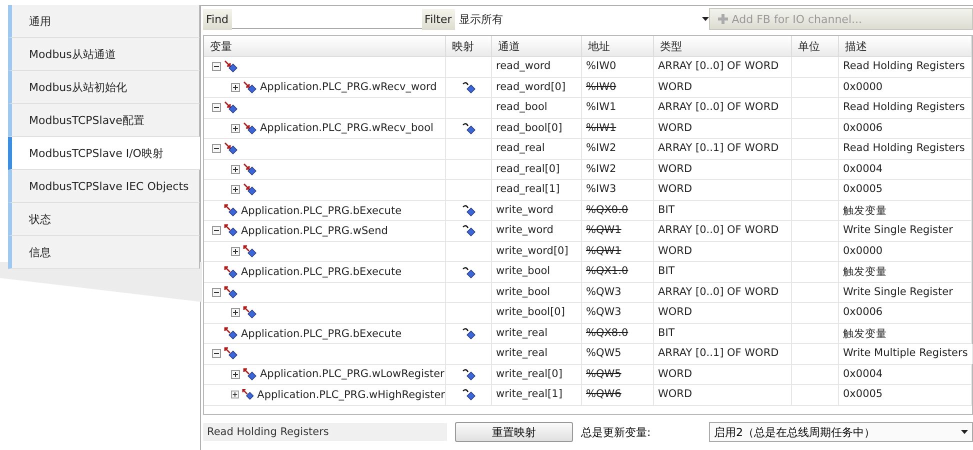 The height and width of the screenshot is (450, 973). Describe the element at coordinates (104, 120) in the screenshot. I see `sidebar-tab: ModbusTCPSlave配置` at that location.